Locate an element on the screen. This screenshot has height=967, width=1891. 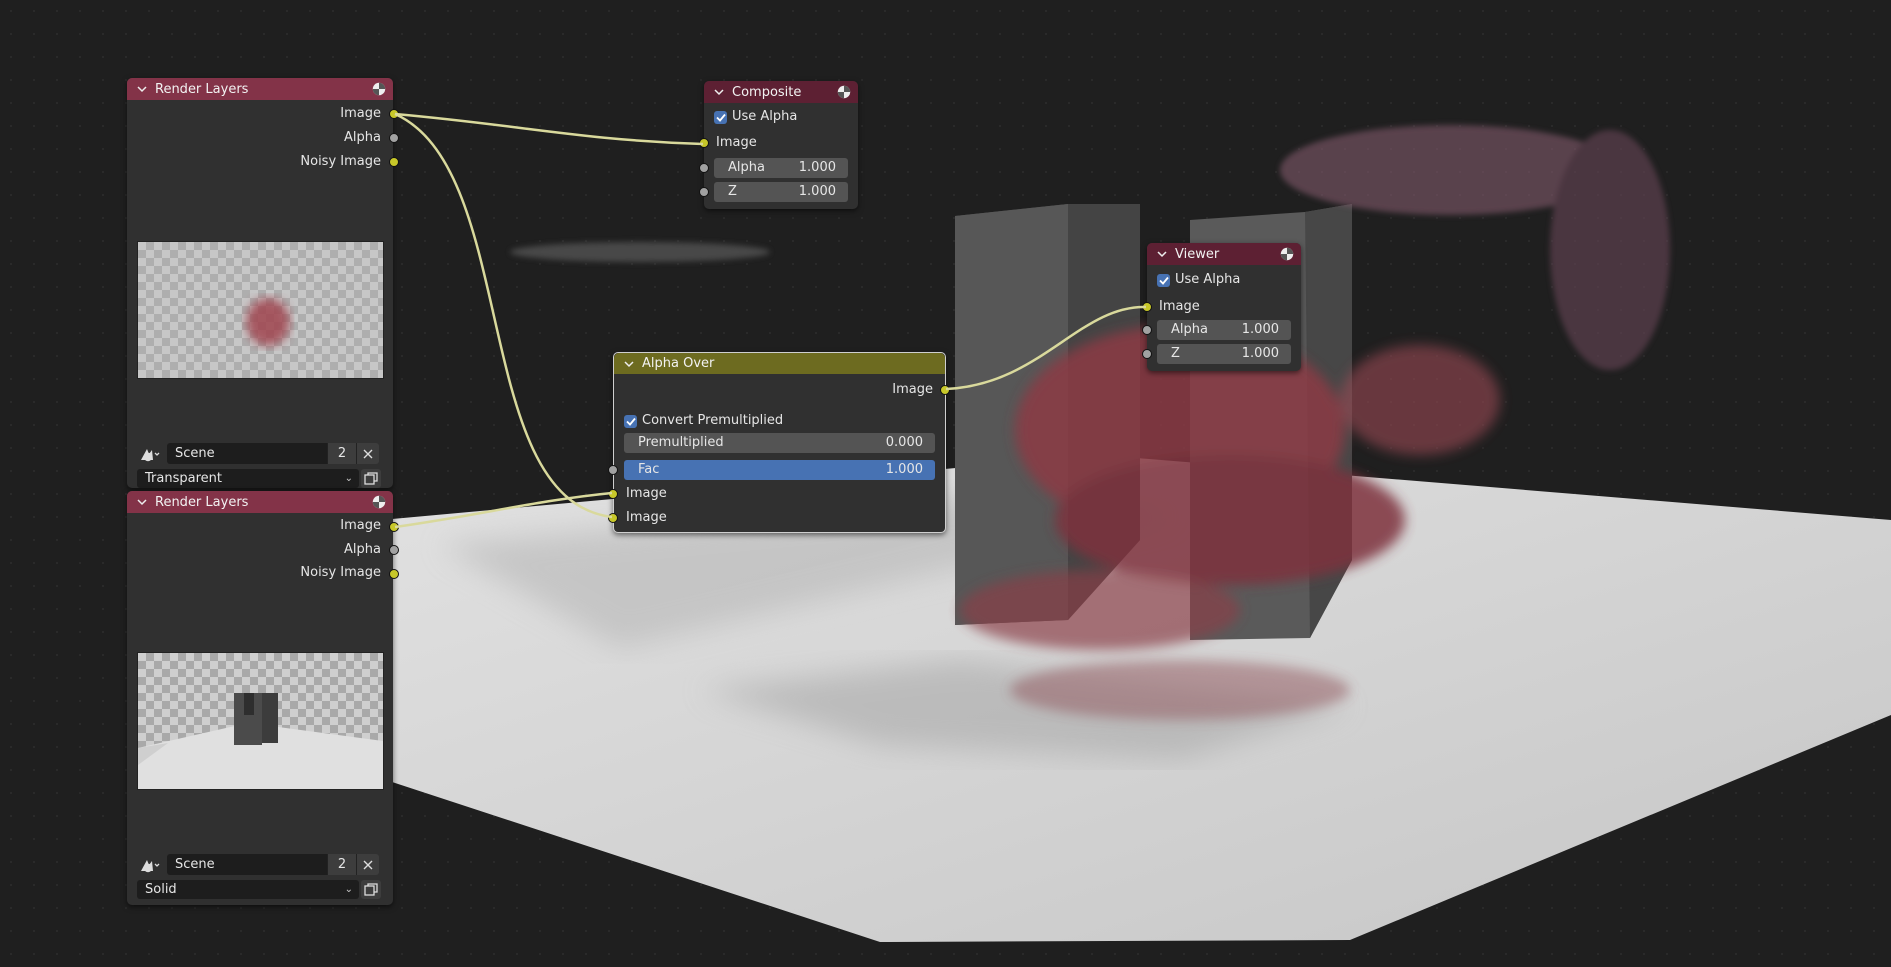
view-layer-selector: Transparent ⌄ is located at coordinates (259, 478).